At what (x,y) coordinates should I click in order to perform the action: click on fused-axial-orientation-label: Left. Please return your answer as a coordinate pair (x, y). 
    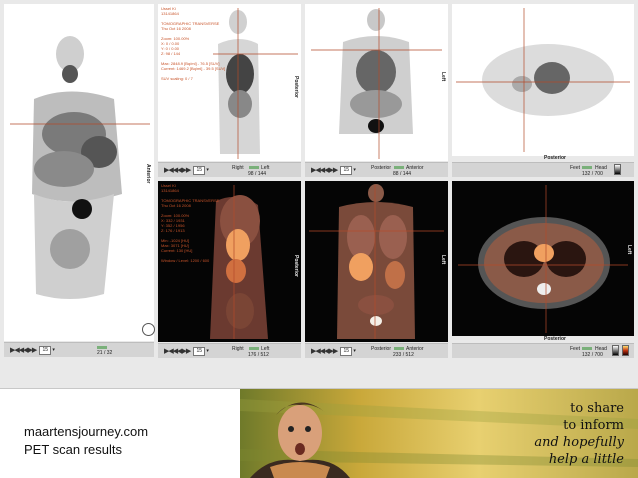
    Looking at the image, I should click on (629, 250).